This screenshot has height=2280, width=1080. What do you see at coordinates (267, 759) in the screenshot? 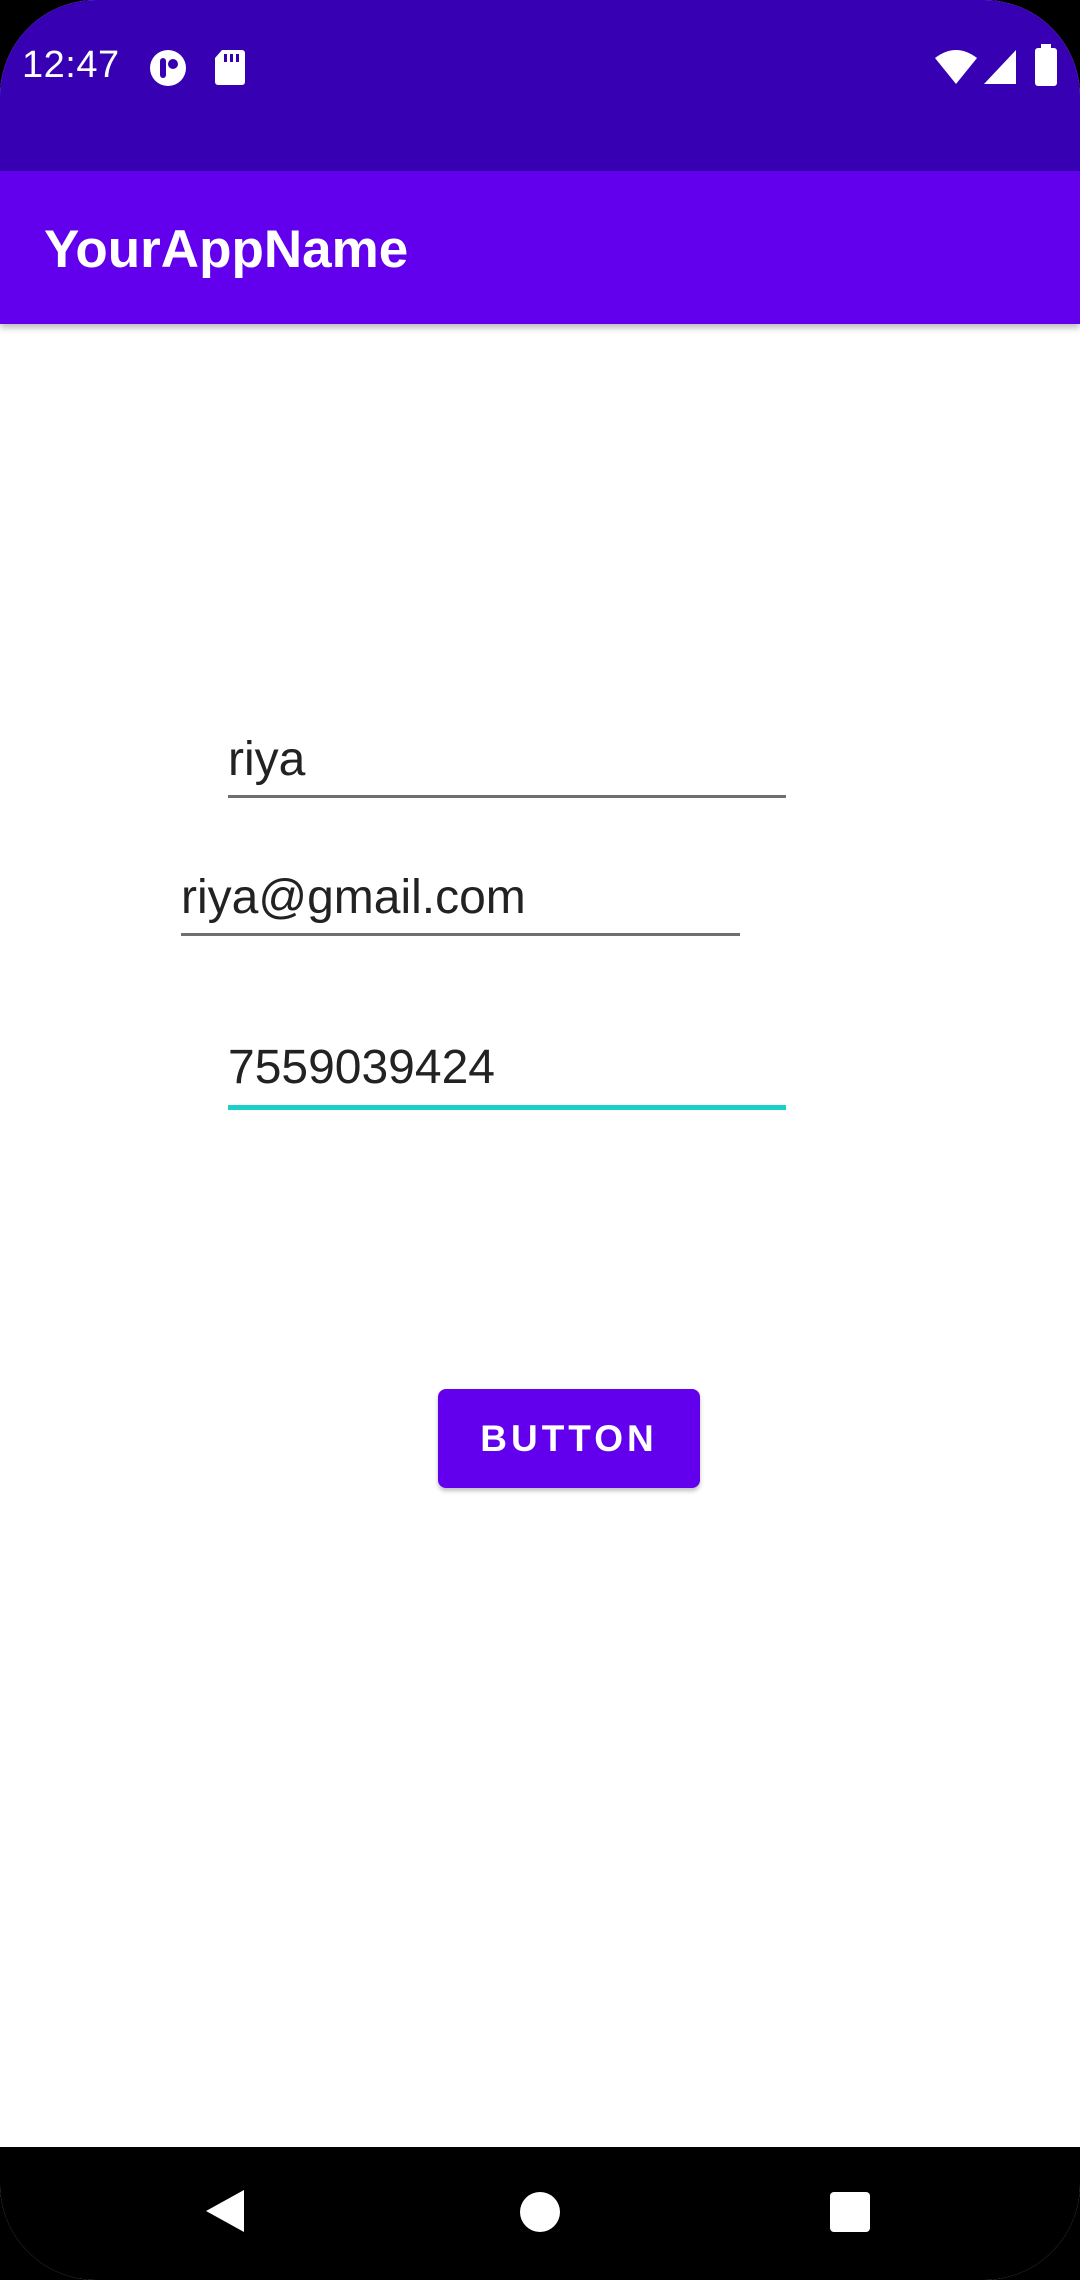
I see `name-field-value: riya` at bounding box center [267, 759].